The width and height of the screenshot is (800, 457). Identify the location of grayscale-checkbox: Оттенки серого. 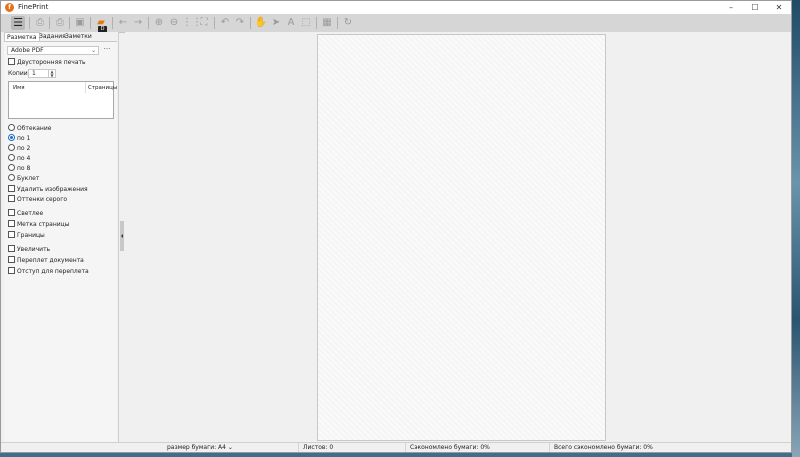
(37, 199).